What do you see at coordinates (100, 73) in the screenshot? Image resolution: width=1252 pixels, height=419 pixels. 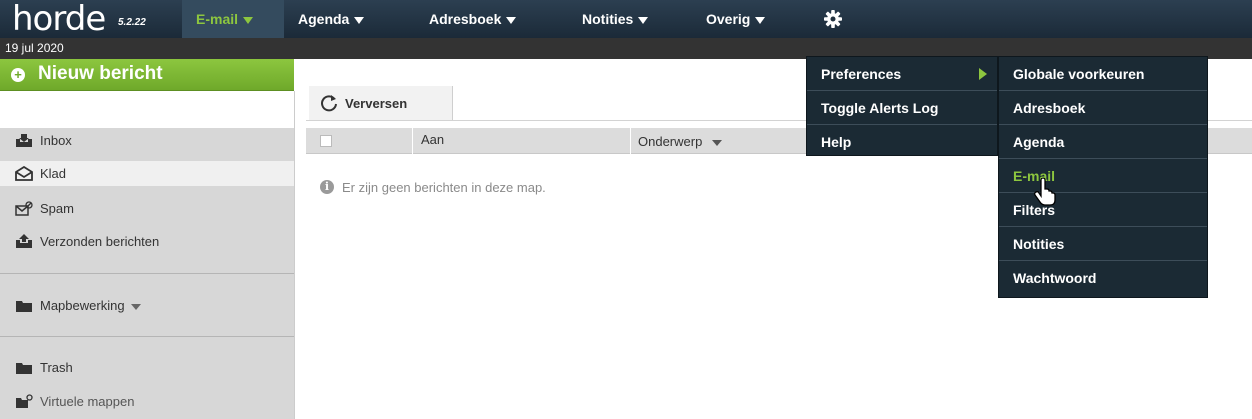 I see `new-message-label: Nieuw bericht` at bounding box center [100, 73].